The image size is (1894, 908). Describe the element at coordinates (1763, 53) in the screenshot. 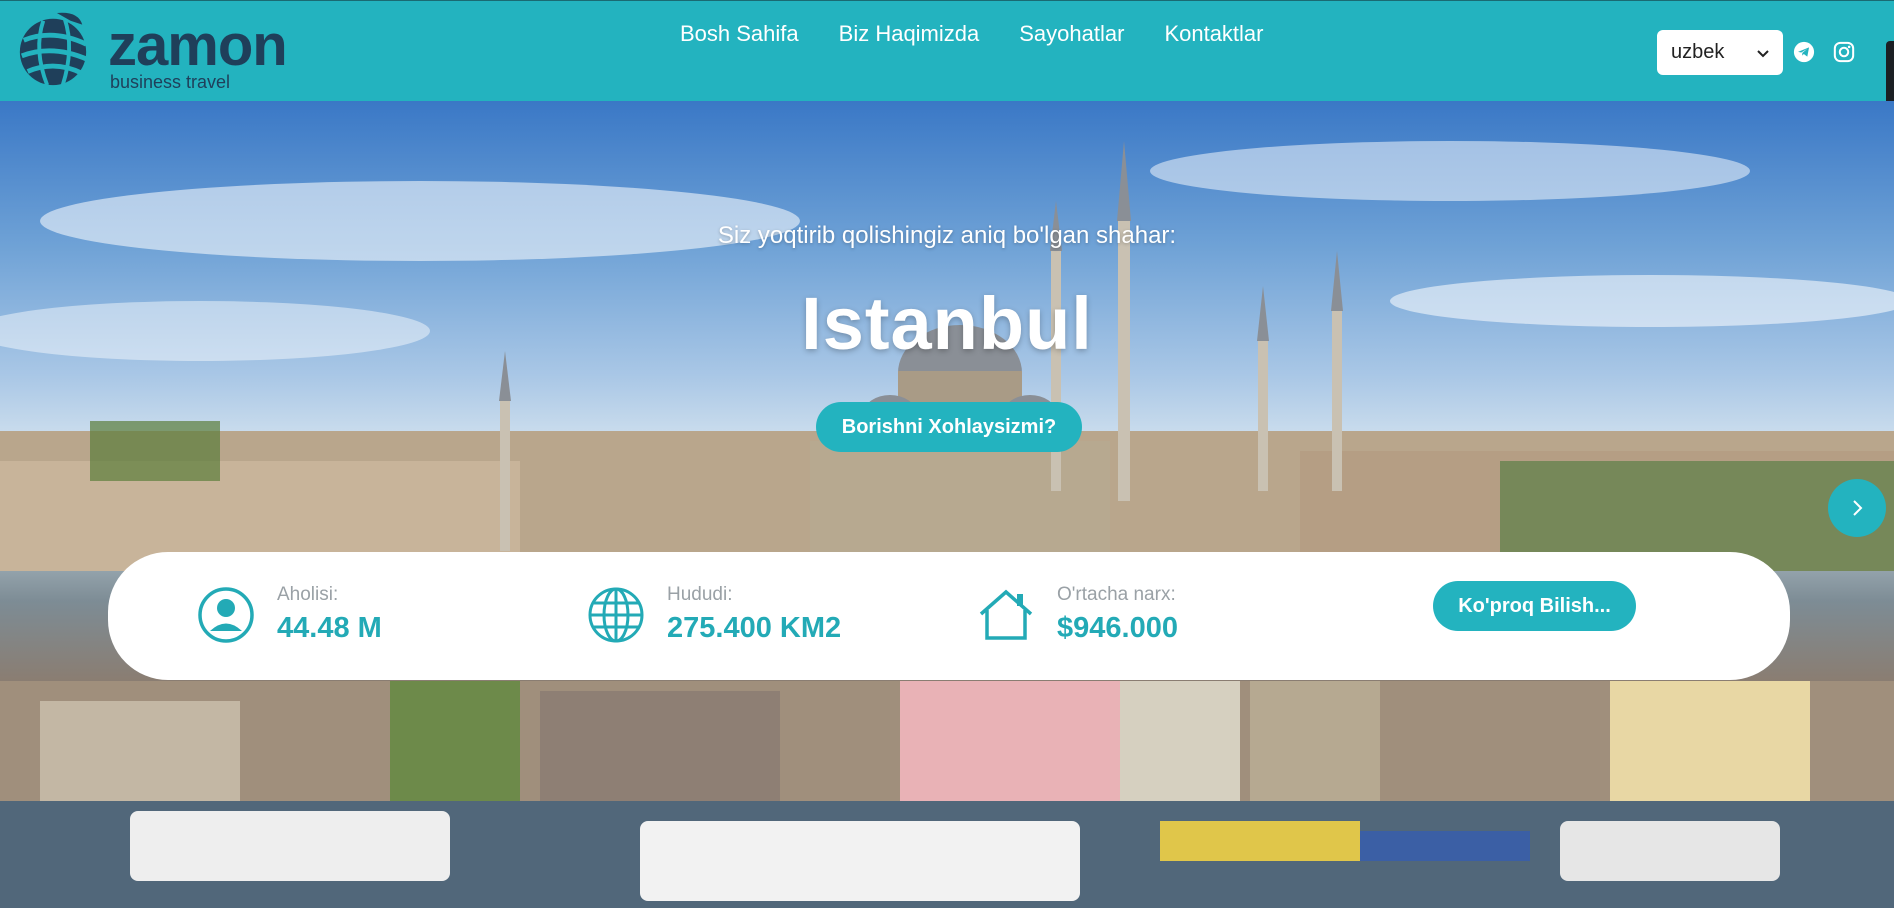

I see `chevron-down-icon` at that location.